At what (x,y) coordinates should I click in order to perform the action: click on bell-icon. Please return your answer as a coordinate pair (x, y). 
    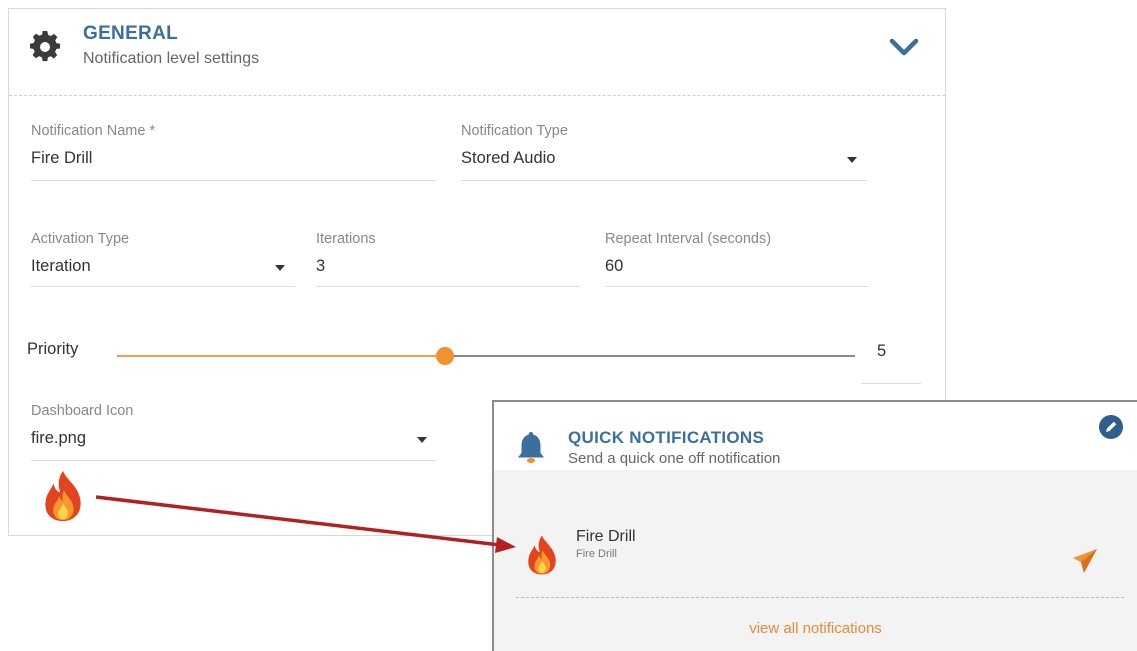
    Looking at the image, I should click on (531, 447).